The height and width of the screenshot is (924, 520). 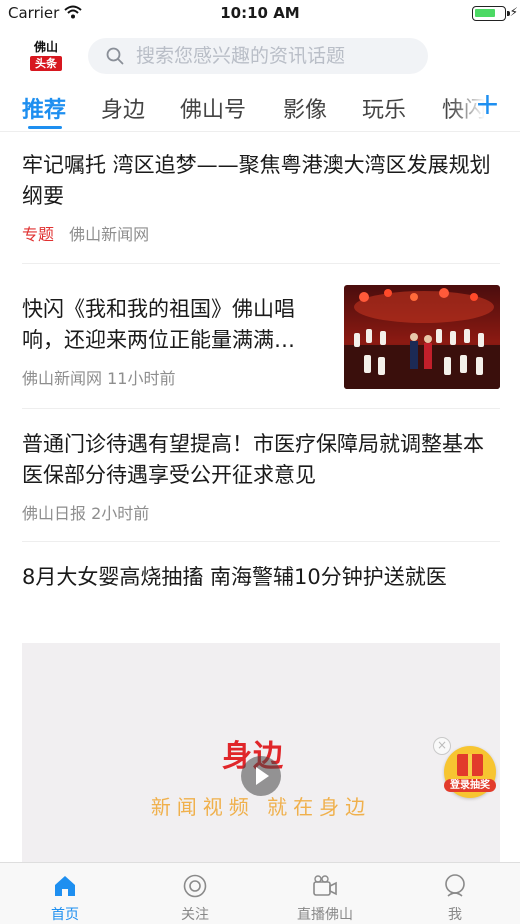 I want to click on search-bar, so click(x=258, y=56).